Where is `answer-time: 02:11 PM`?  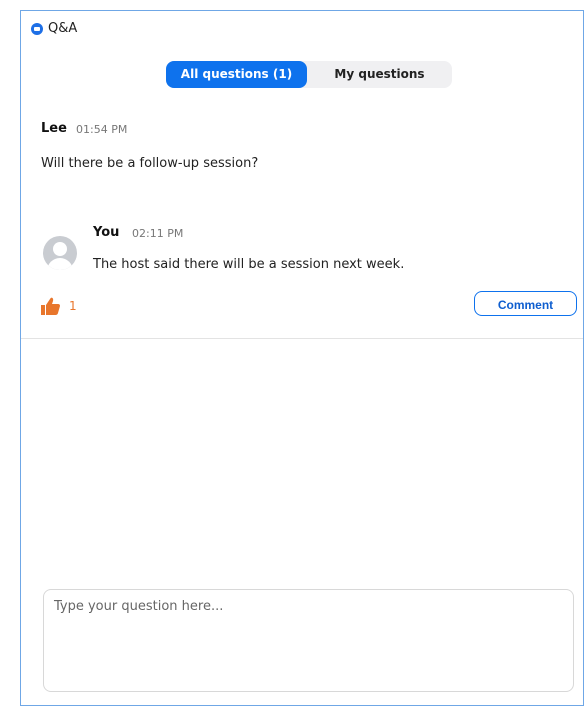 answer-time: 02:11 PM is located at coordinates (158, 233).